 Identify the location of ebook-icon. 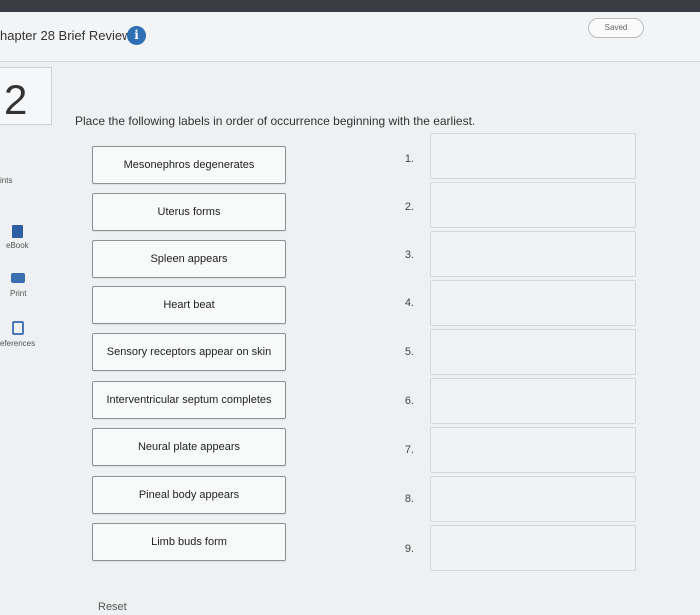
(17, 231).